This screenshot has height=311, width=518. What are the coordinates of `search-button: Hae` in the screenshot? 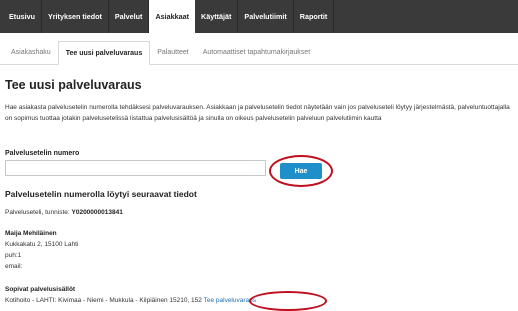 It's located at (301, 171).